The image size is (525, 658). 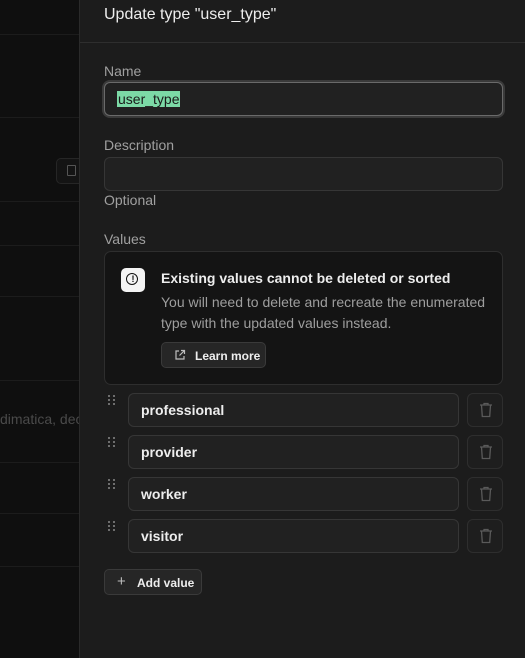 What do you see at coordinates (162, 536) in the screenshot?
I see `value-text: visitor` at bounding box center [162, 536].